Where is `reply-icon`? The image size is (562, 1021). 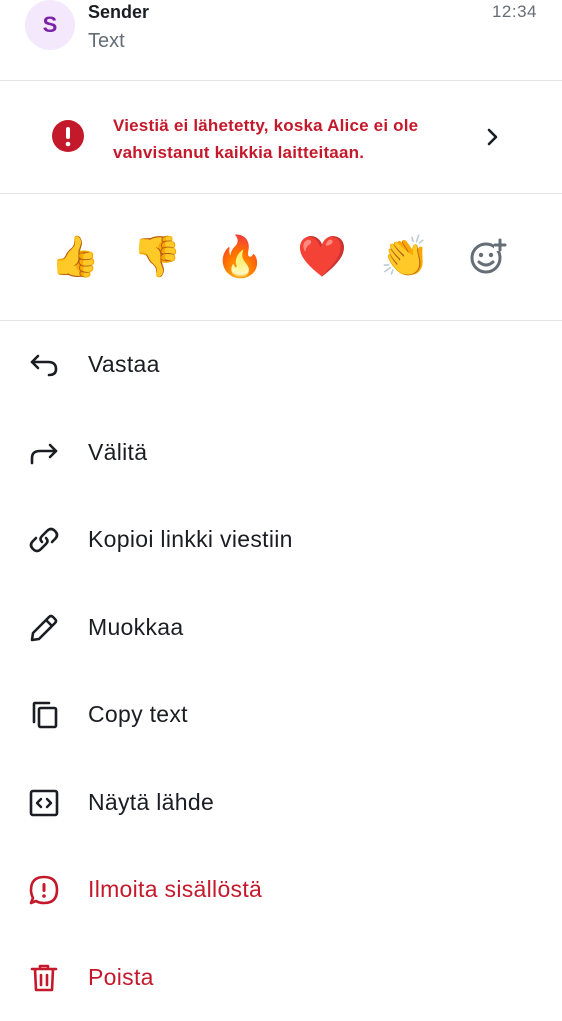
reply-icon is located at coordinates (44, 365).